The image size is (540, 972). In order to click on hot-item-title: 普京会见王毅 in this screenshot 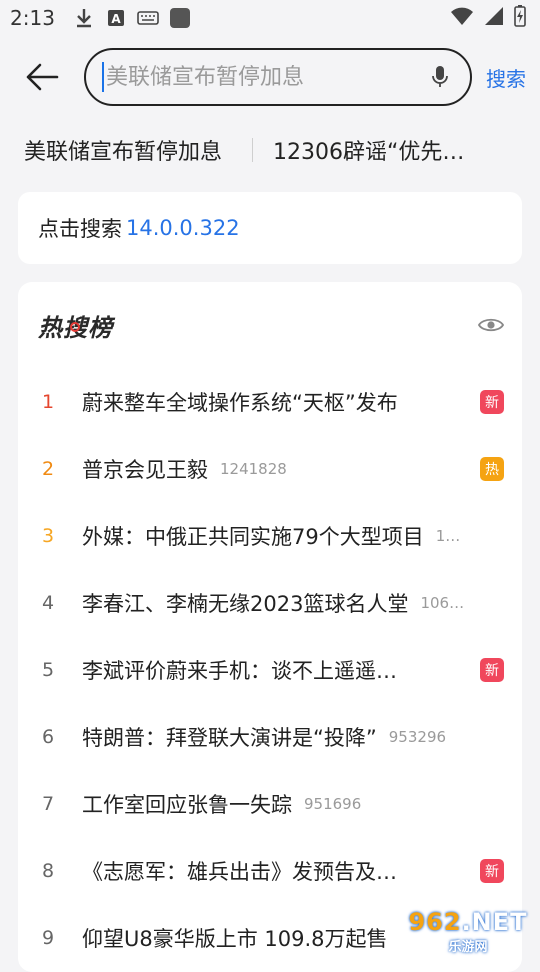, I will do `click(145, 469)`.